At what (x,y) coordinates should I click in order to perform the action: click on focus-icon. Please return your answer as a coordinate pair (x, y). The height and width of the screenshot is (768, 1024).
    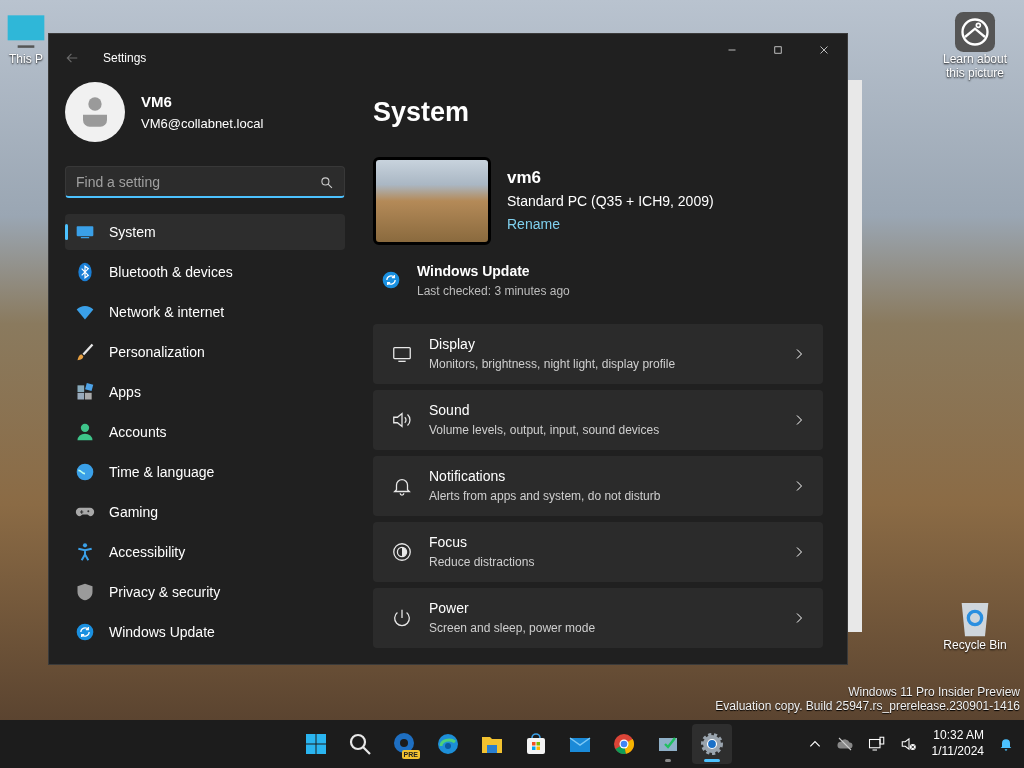
    Looking at the image, I should click on (402, 551).